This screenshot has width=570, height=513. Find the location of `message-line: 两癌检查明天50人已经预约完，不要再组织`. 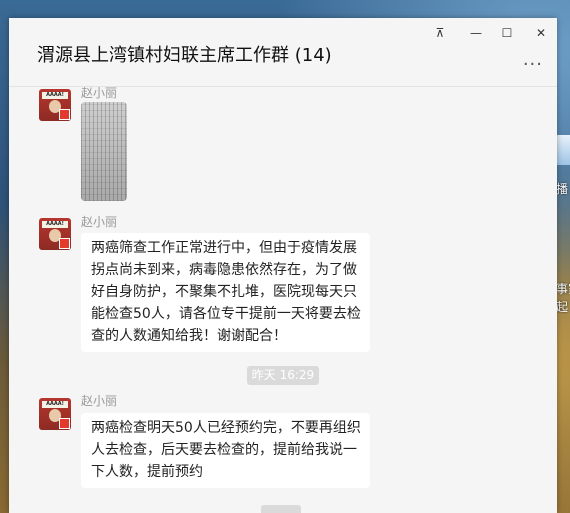

message-line: 两癌检查明天50人已经预约完，不要再组织 is located at coordinates (226, 428).